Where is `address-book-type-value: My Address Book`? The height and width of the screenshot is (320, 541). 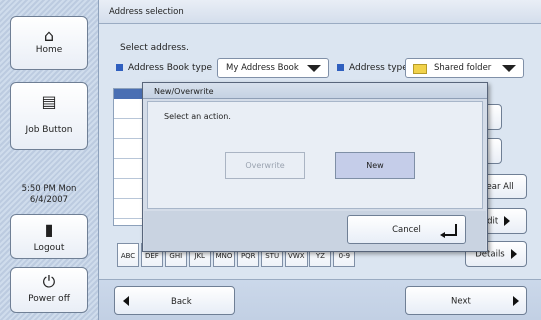 address-book-type-value: My Address Book is located at coordinates (262, 68).